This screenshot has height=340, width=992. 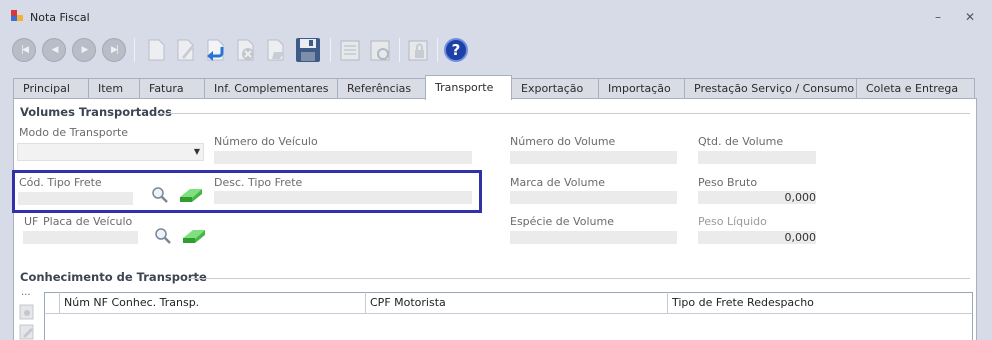 I want to click on edit-button, so click(x=186, y=50).